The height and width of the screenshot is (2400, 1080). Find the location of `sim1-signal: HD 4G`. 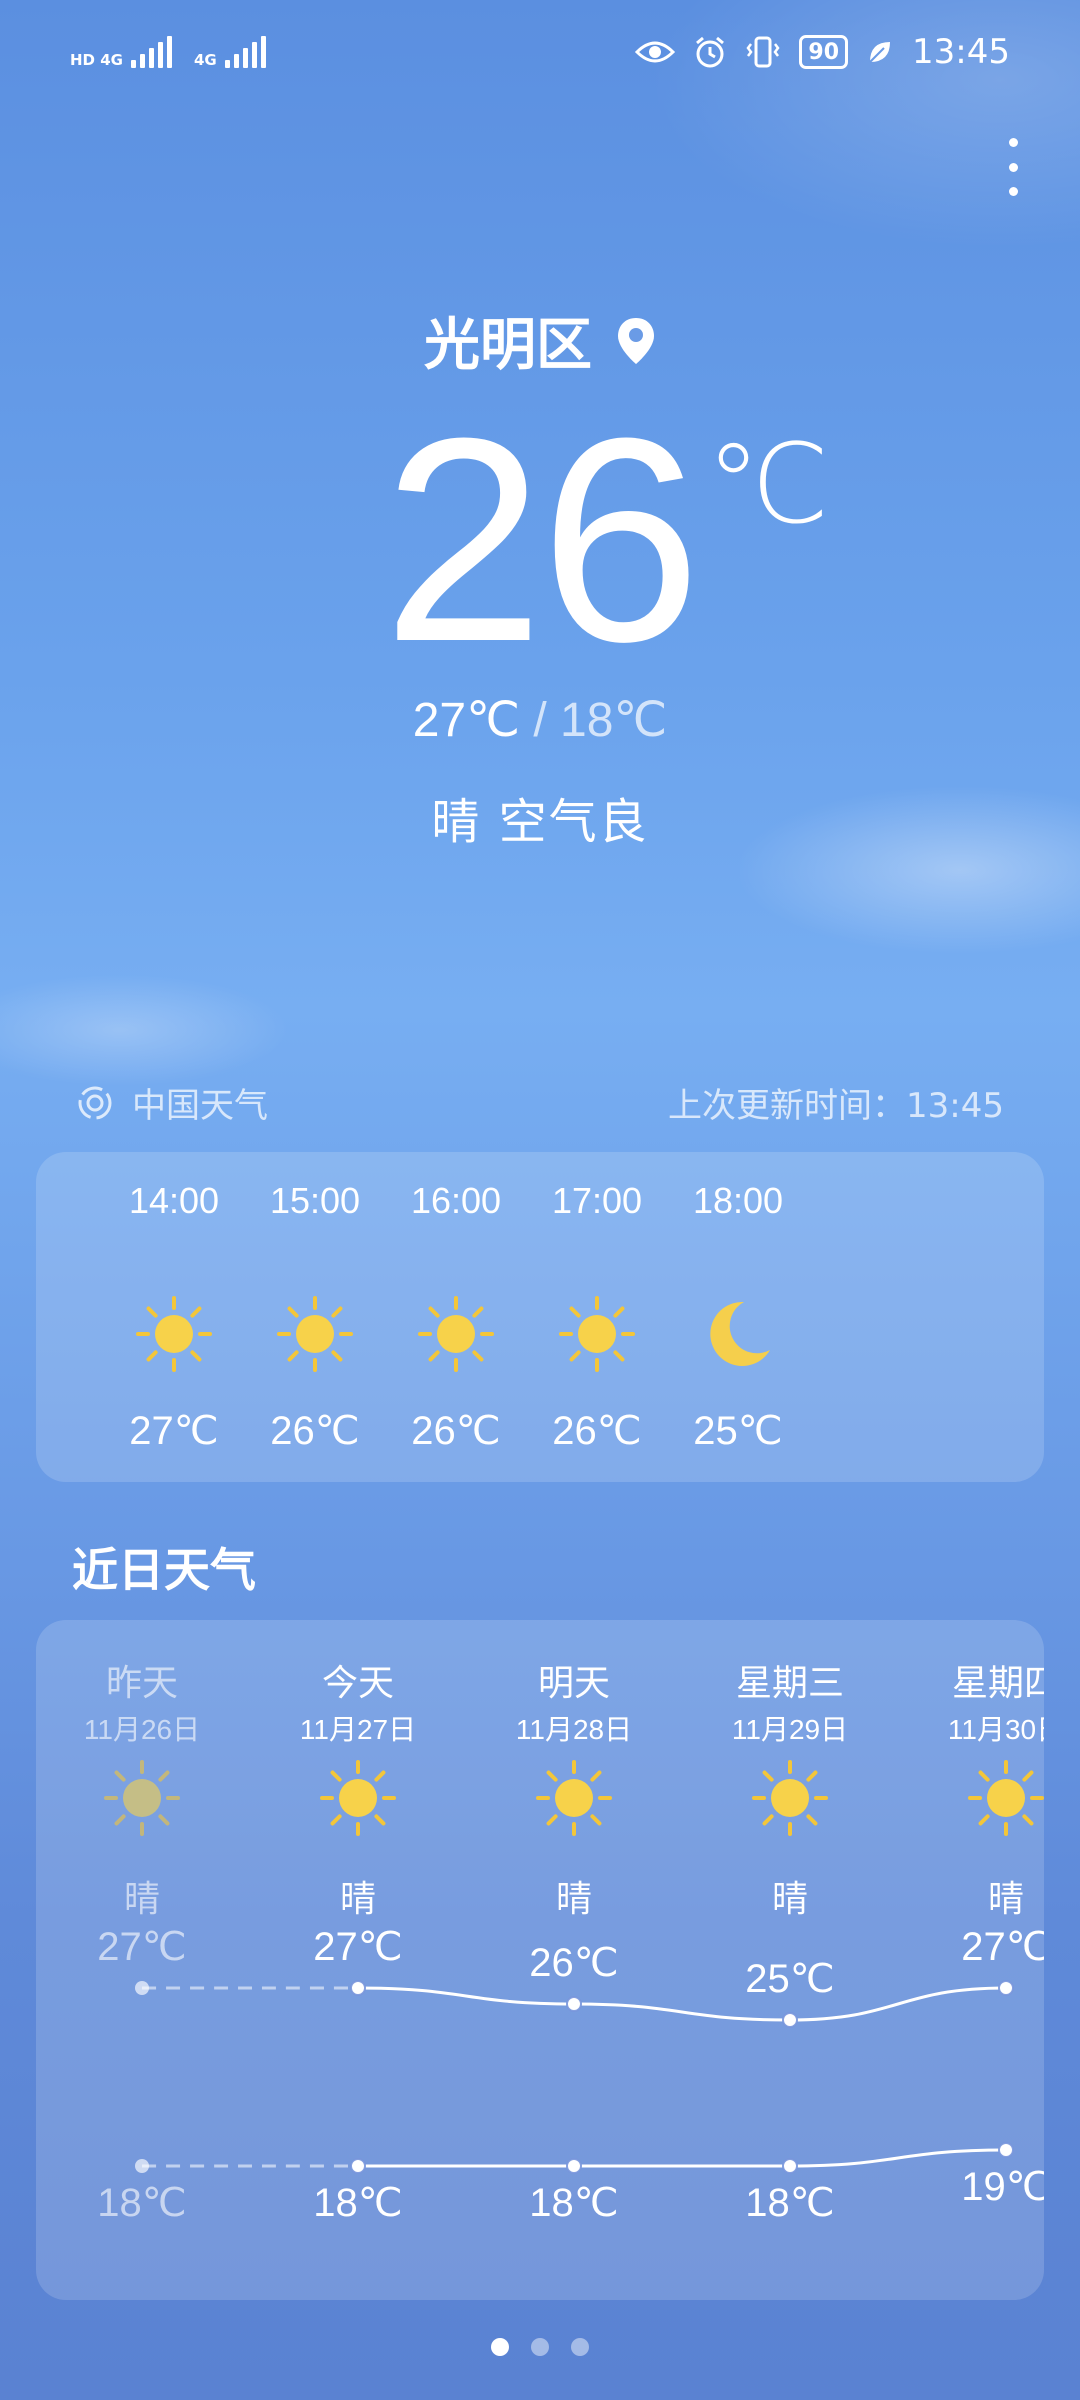

sim1-signal: HD 4G is located at coordinates (121, 52).